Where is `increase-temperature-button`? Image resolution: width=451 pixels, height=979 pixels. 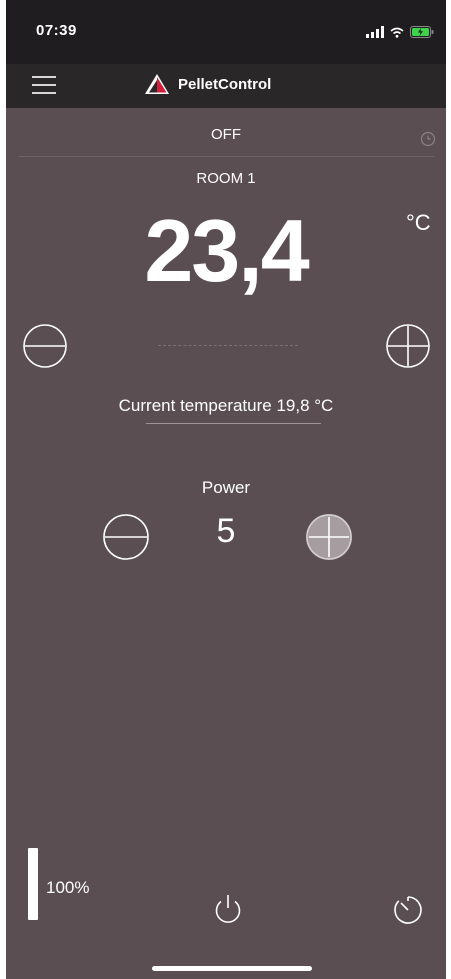
increase-temperature-button is located at coordinates (408, 346).